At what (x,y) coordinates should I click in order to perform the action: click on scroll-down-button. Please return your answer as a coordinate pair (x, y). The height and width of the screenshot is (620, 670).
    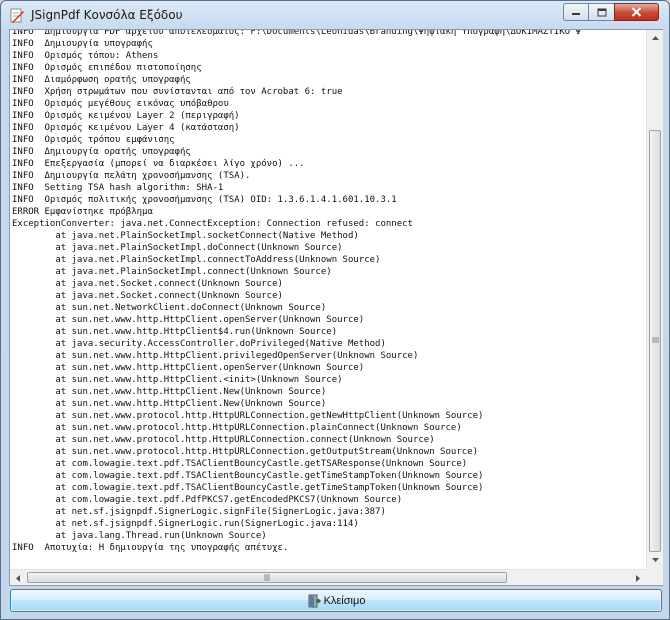
    Looking at the image, I should click on (655, 560).